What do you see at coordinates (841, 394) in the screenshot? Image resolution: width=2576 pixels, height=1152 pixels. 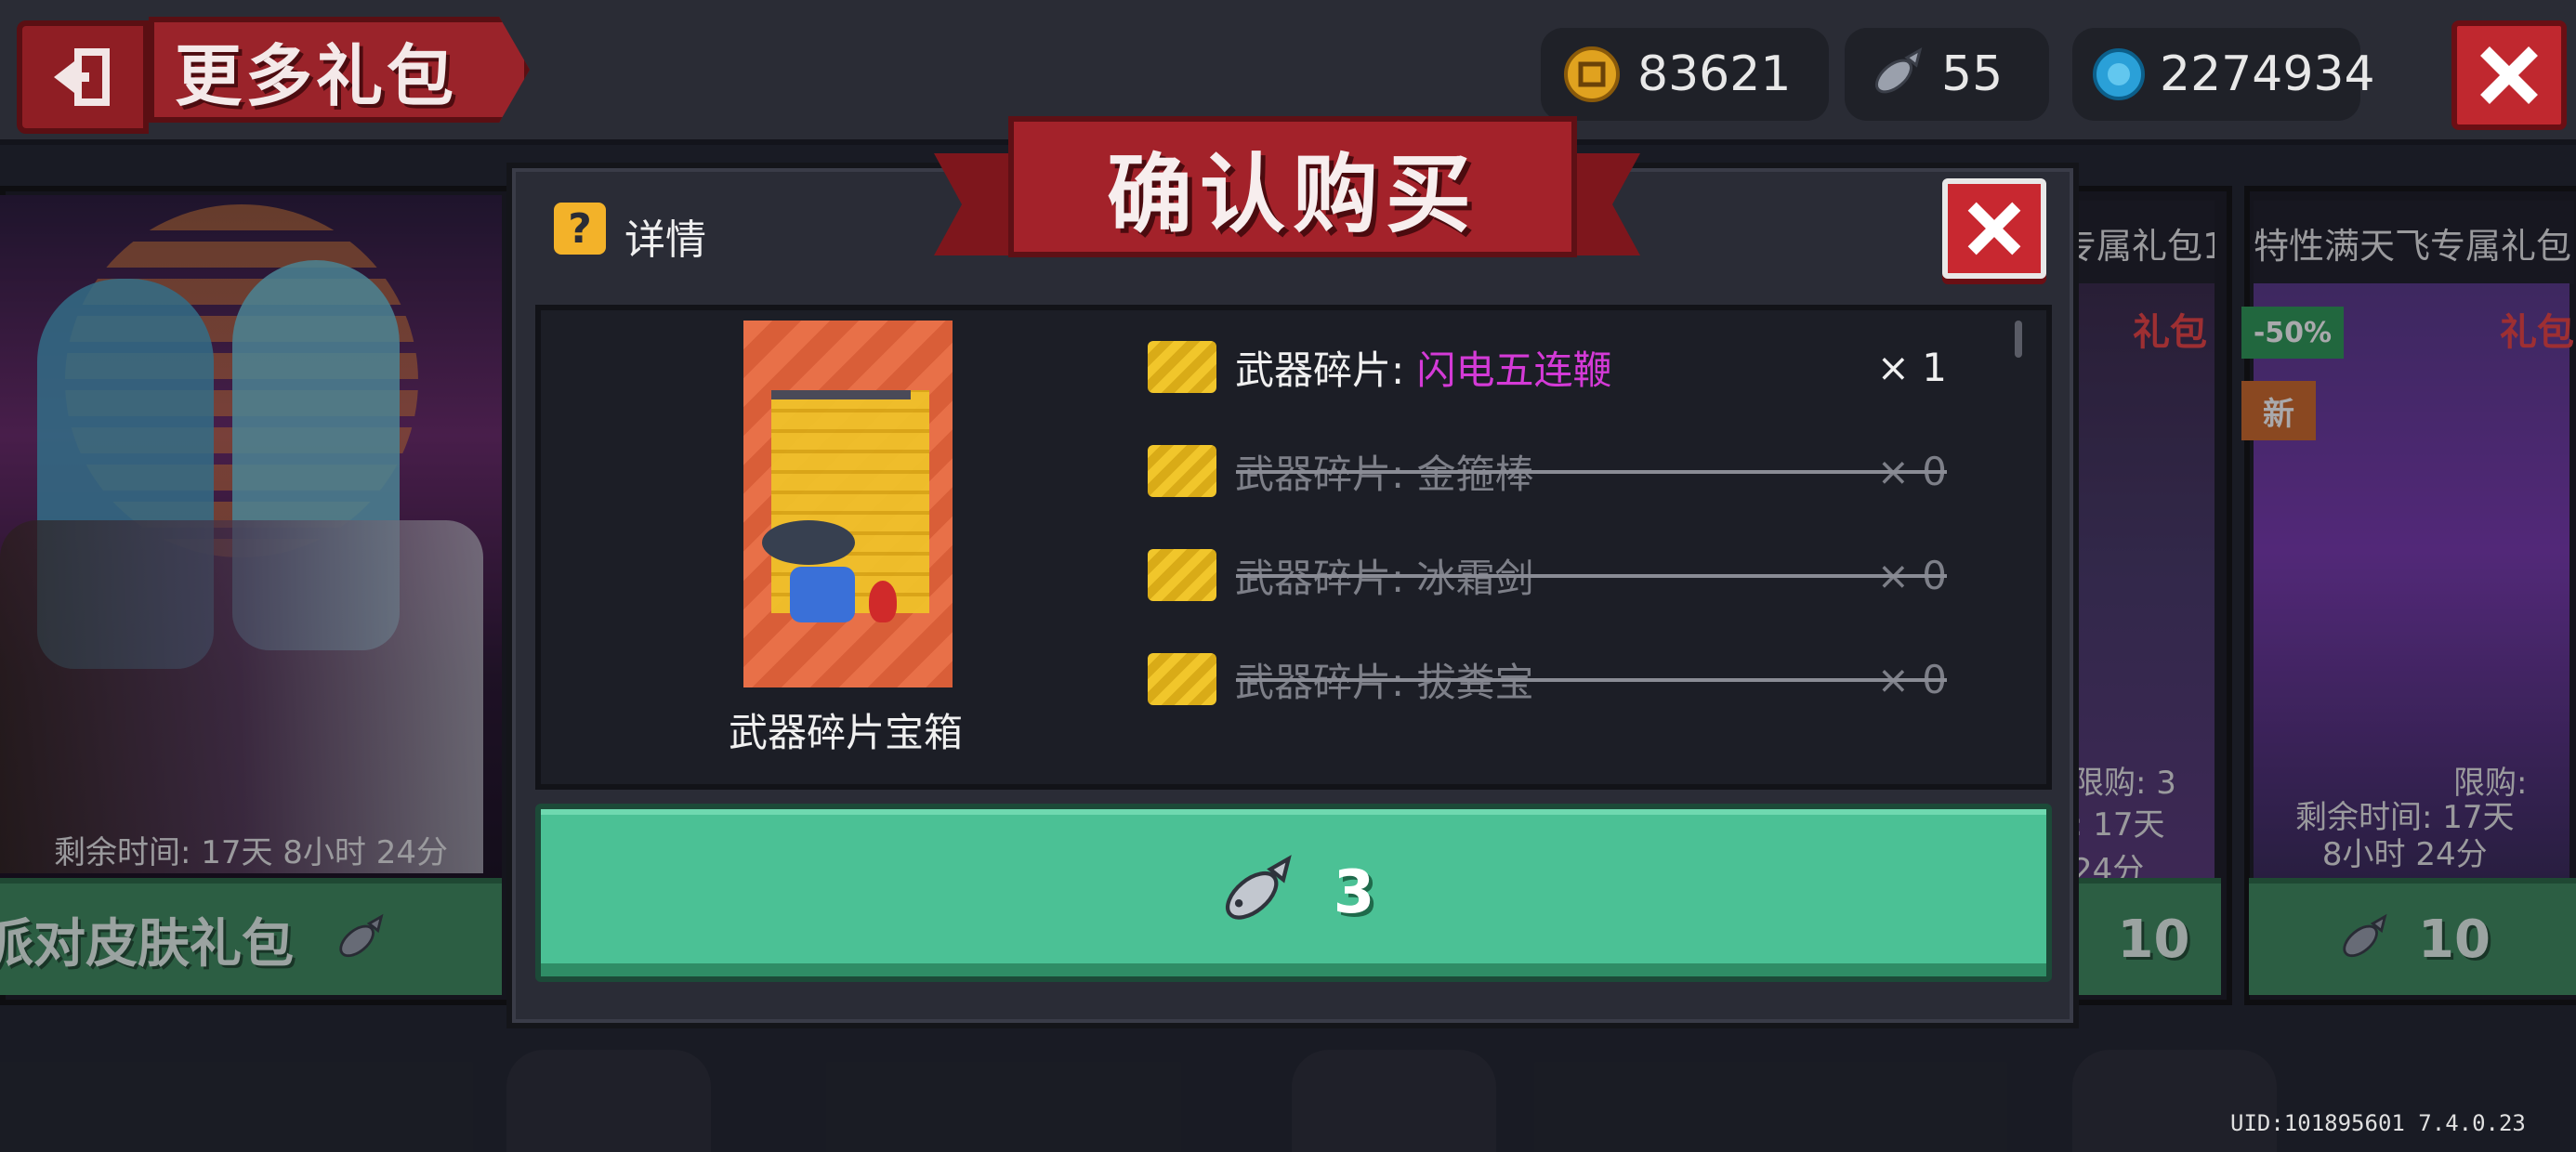 I see `chest-image-weapon` at bounding box center [841, 394].